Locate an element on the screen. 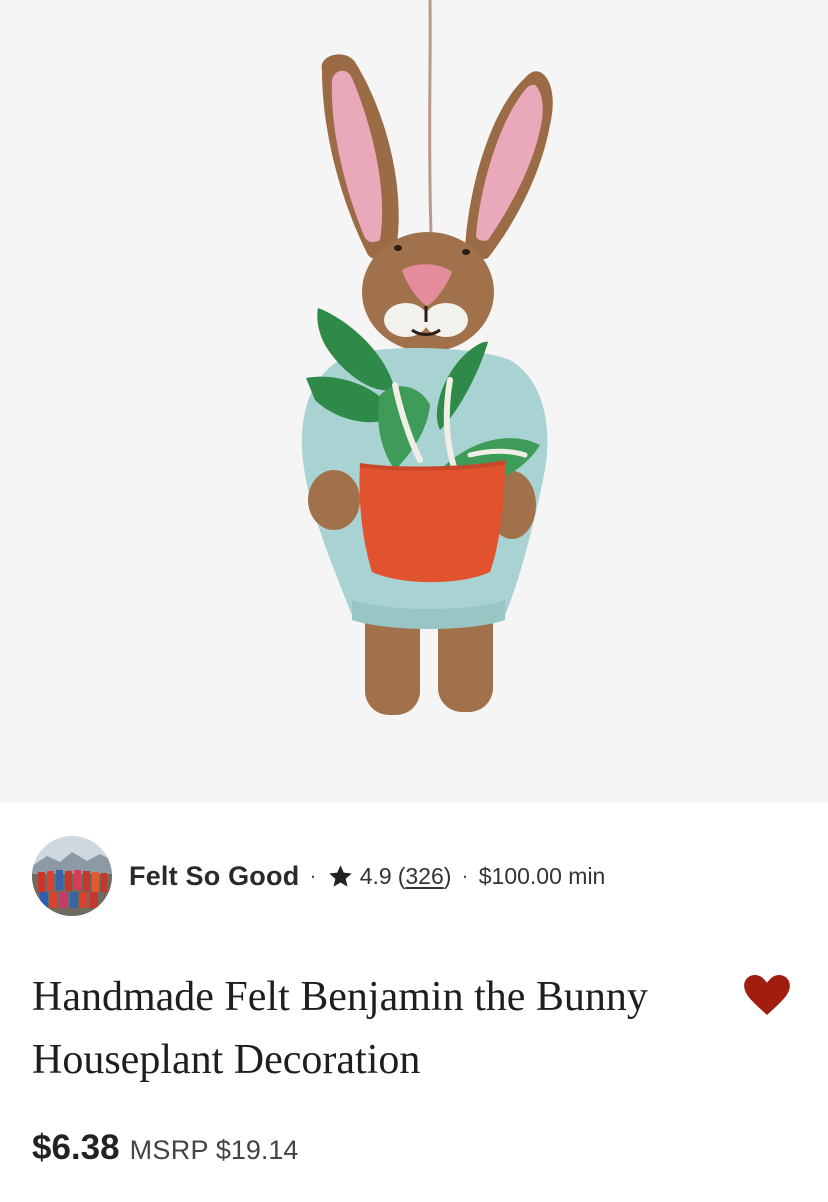 This screenshot has width=828, height=1202. price-row: $6.38 MSRP $19.14 is located at coordinates (165, 1148).